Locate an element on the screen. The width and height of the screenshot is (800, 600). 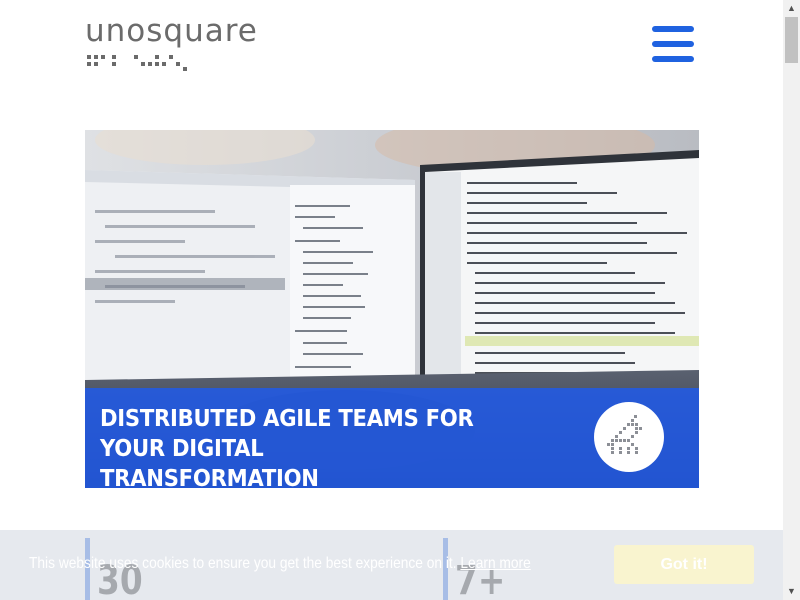
scroll-up-arrow-icon: ▲ is located at coordinates (791, 8).